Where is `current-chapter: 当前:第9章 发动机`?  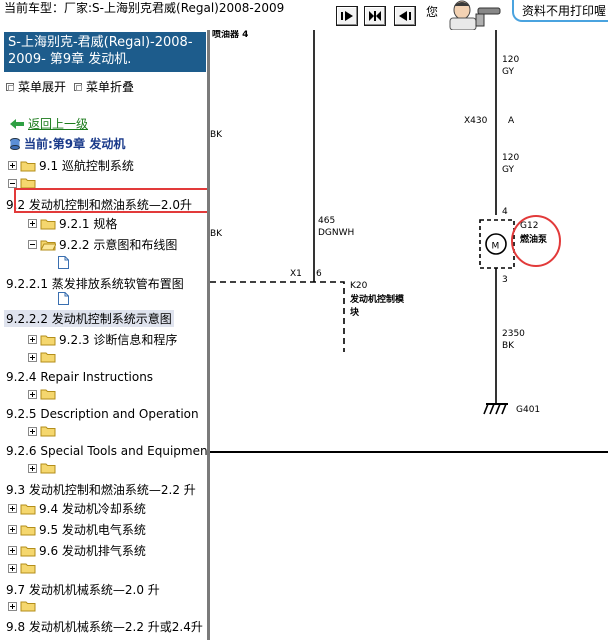
current-chapter: 当前:第9章 发动机 is located at coordinates (67, 143).